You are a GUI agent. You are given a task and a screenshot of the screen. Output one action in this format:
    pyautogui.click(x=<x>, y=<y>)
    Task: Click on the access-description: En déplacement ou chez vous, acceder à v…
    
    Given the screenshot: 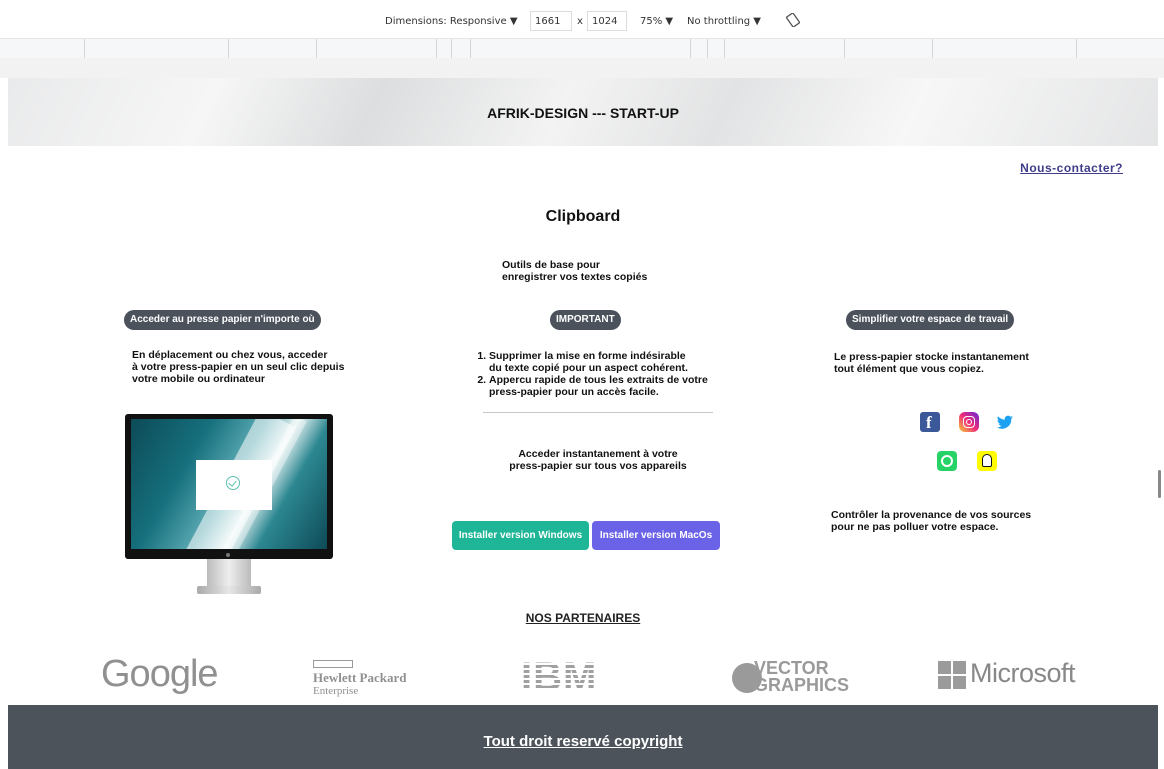 What is the action you would take?
    pyautogui.click(x=262, y=367)
    